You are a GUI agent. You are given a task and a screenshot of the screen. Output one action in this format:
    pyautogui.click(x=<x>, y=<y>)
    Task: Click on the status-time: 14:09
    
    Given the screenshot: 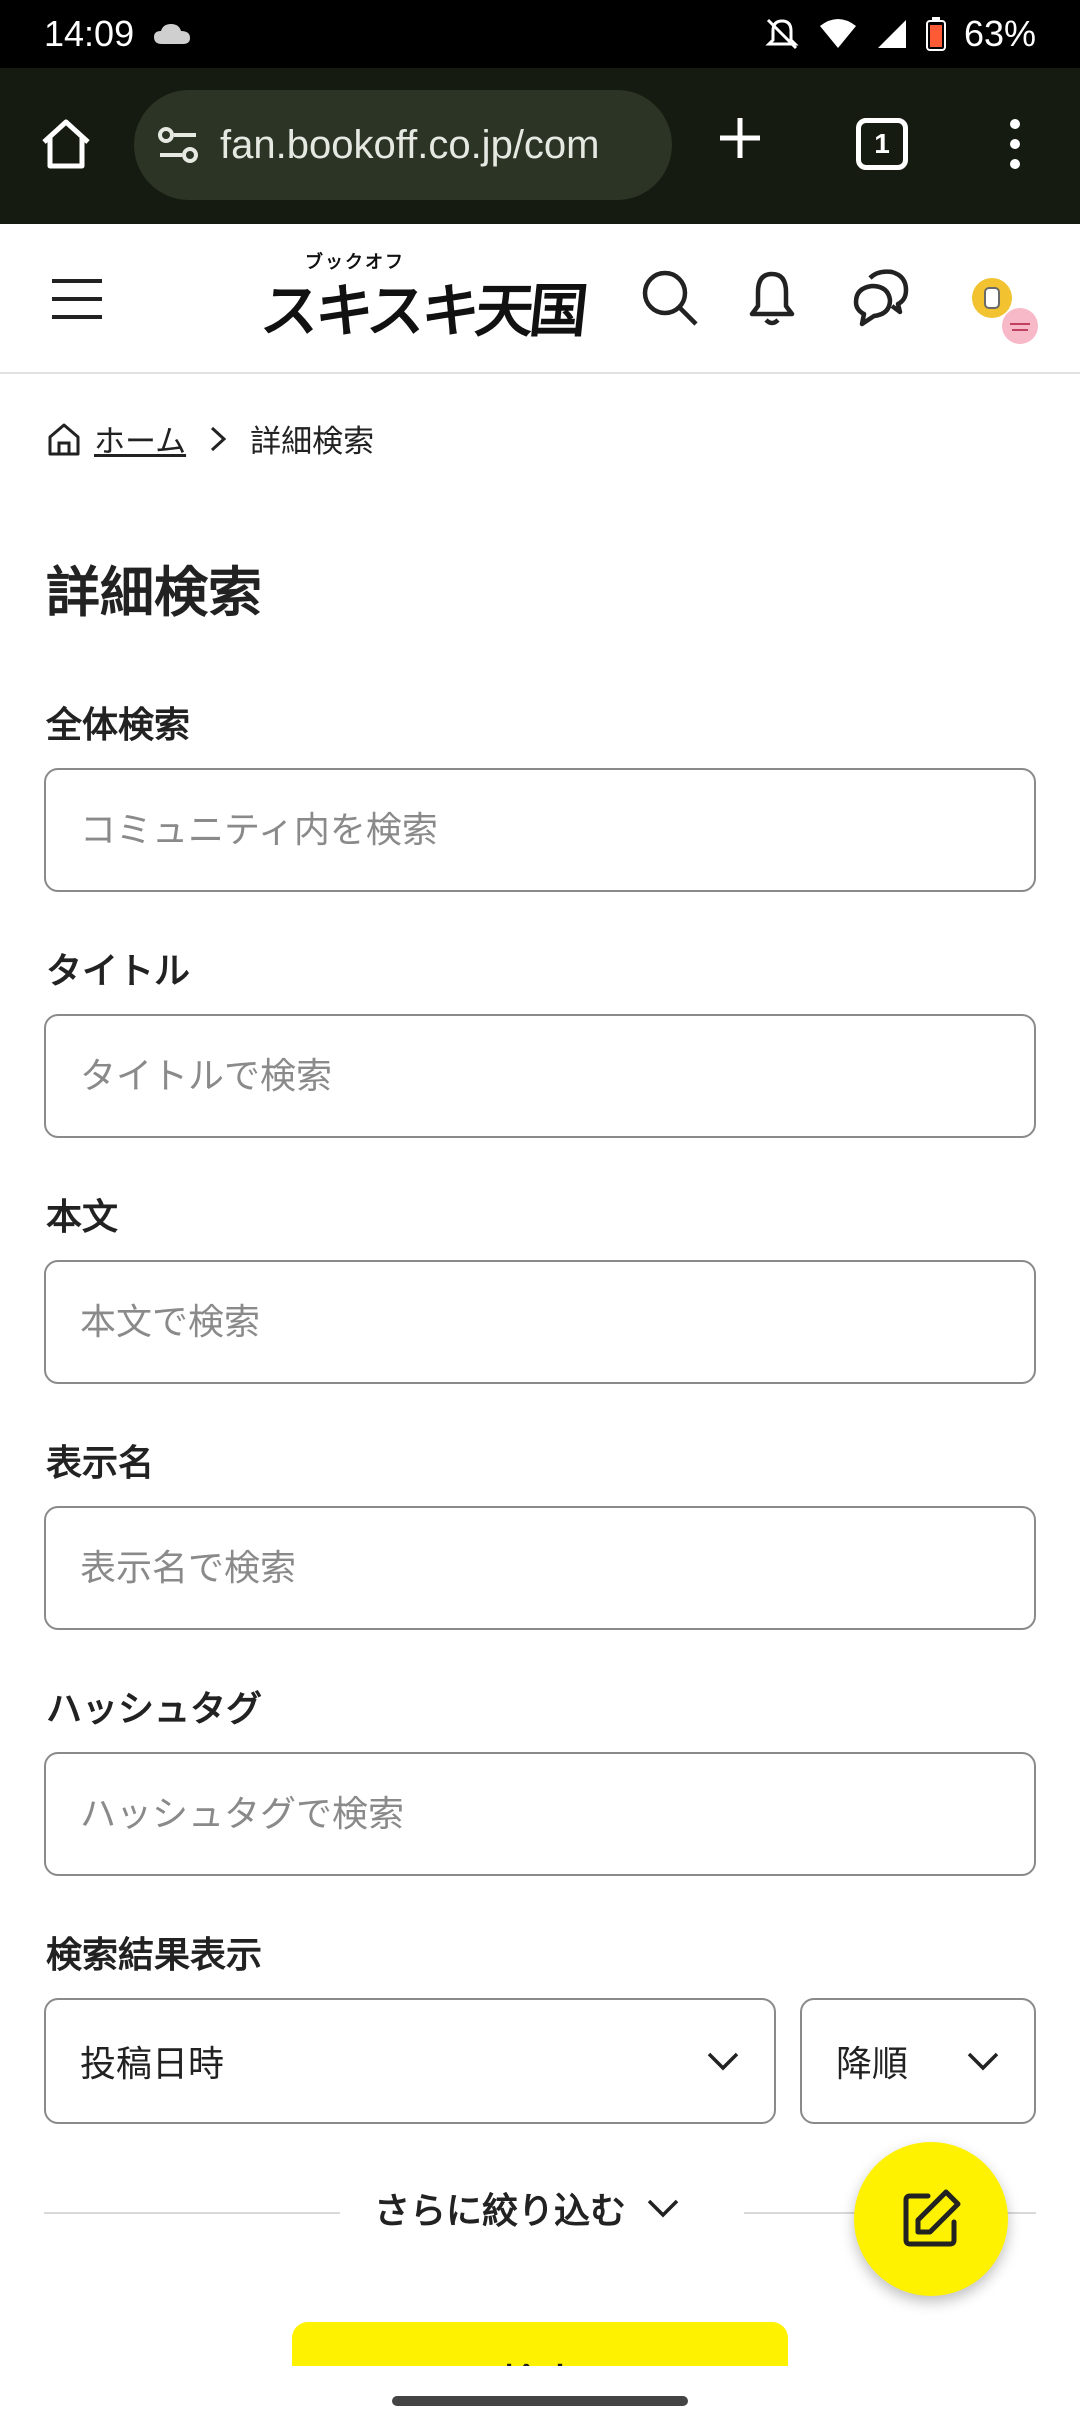 What is the action you would take?
    pyautogui.click(x=89, y=33)
    